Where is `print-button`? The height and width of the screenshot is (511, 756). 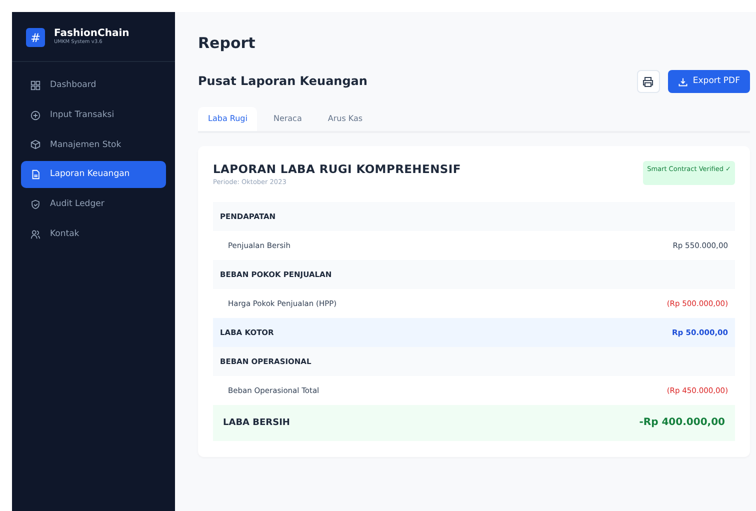
print-button is located at coordinates (648, 81).